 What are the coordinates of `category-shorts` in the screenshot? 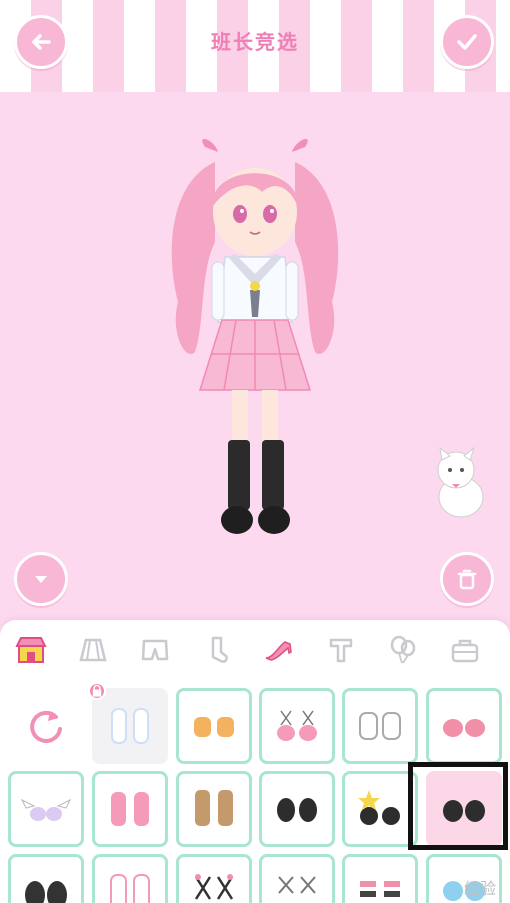 It's located at (155, 650).